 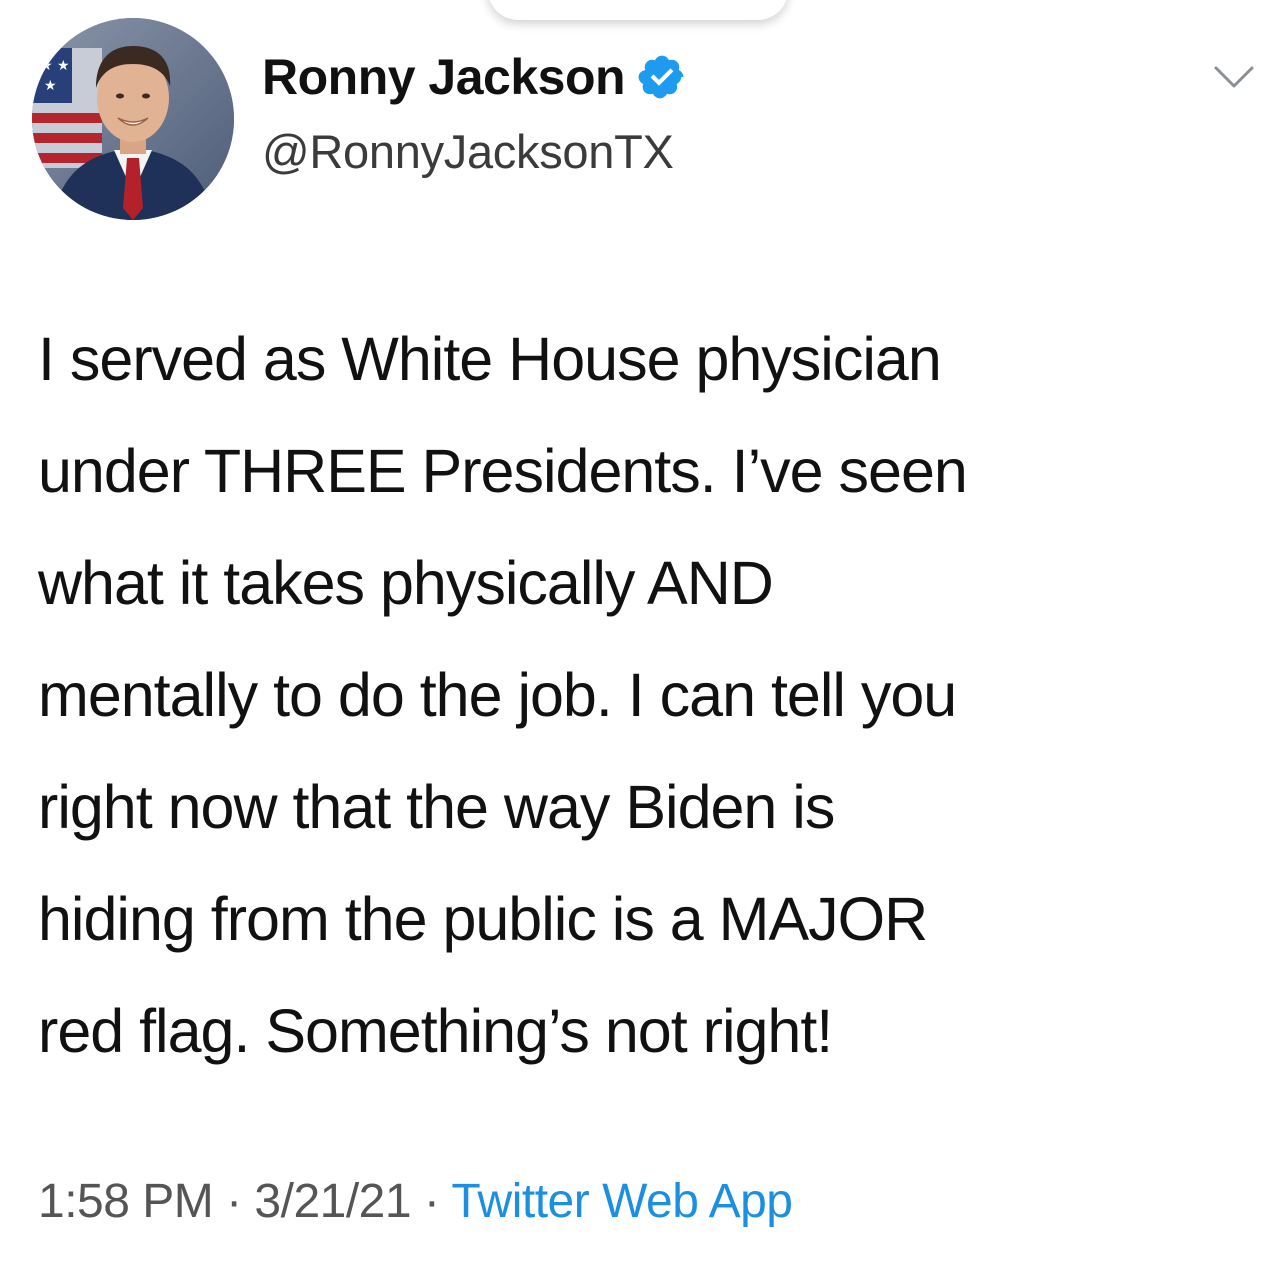 I want to click on tweet-date: 3/21/21, so click(x=332, y=1201).